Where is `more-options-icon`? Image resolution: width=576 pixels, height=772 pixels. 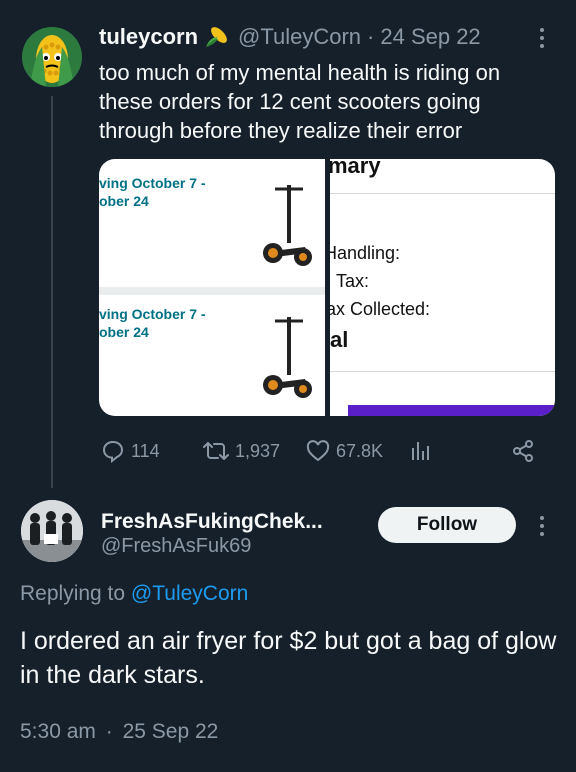 more-options-icon is located at coordinates (542, 38).